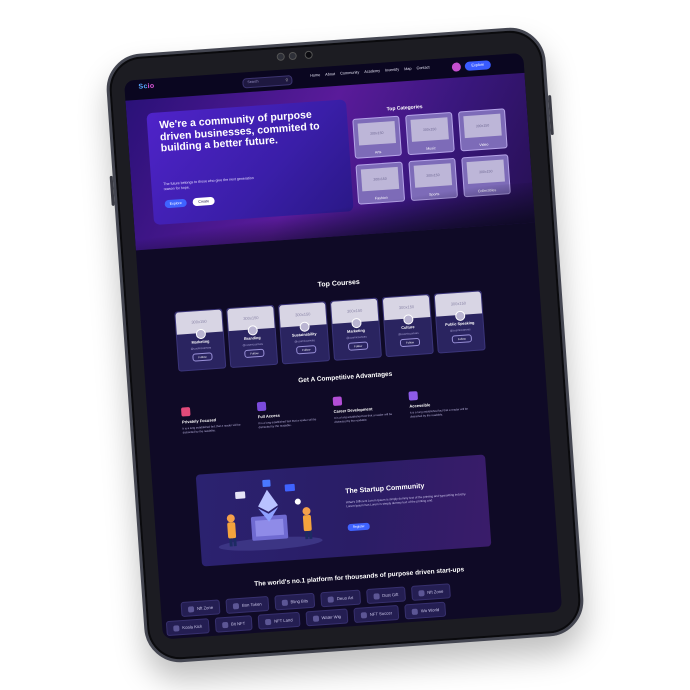 The width and height of the screenshot is (690, 690). Describe the element at coordinates (287, 80) in the screenshot. I see `search-icon: ⚲` at that location.